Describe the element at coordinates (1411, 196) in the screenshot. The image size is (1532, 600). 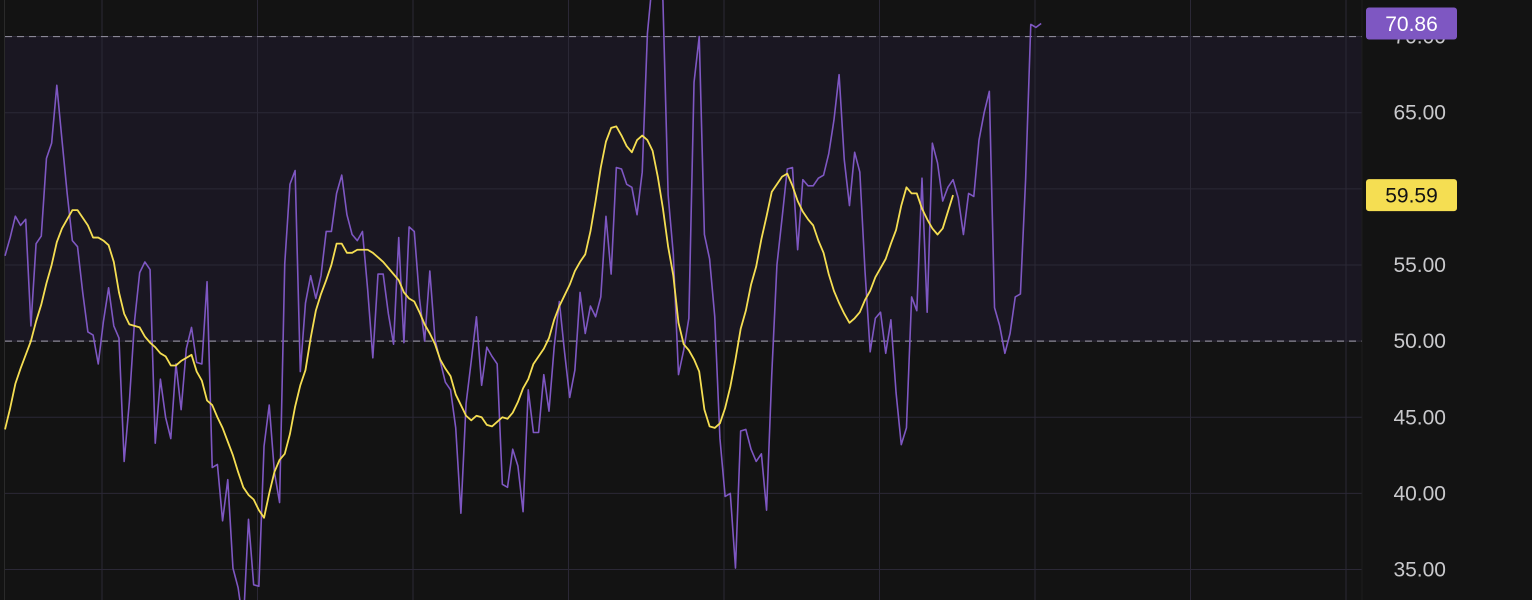
I see `badge-label-1: 59.59` at that location.